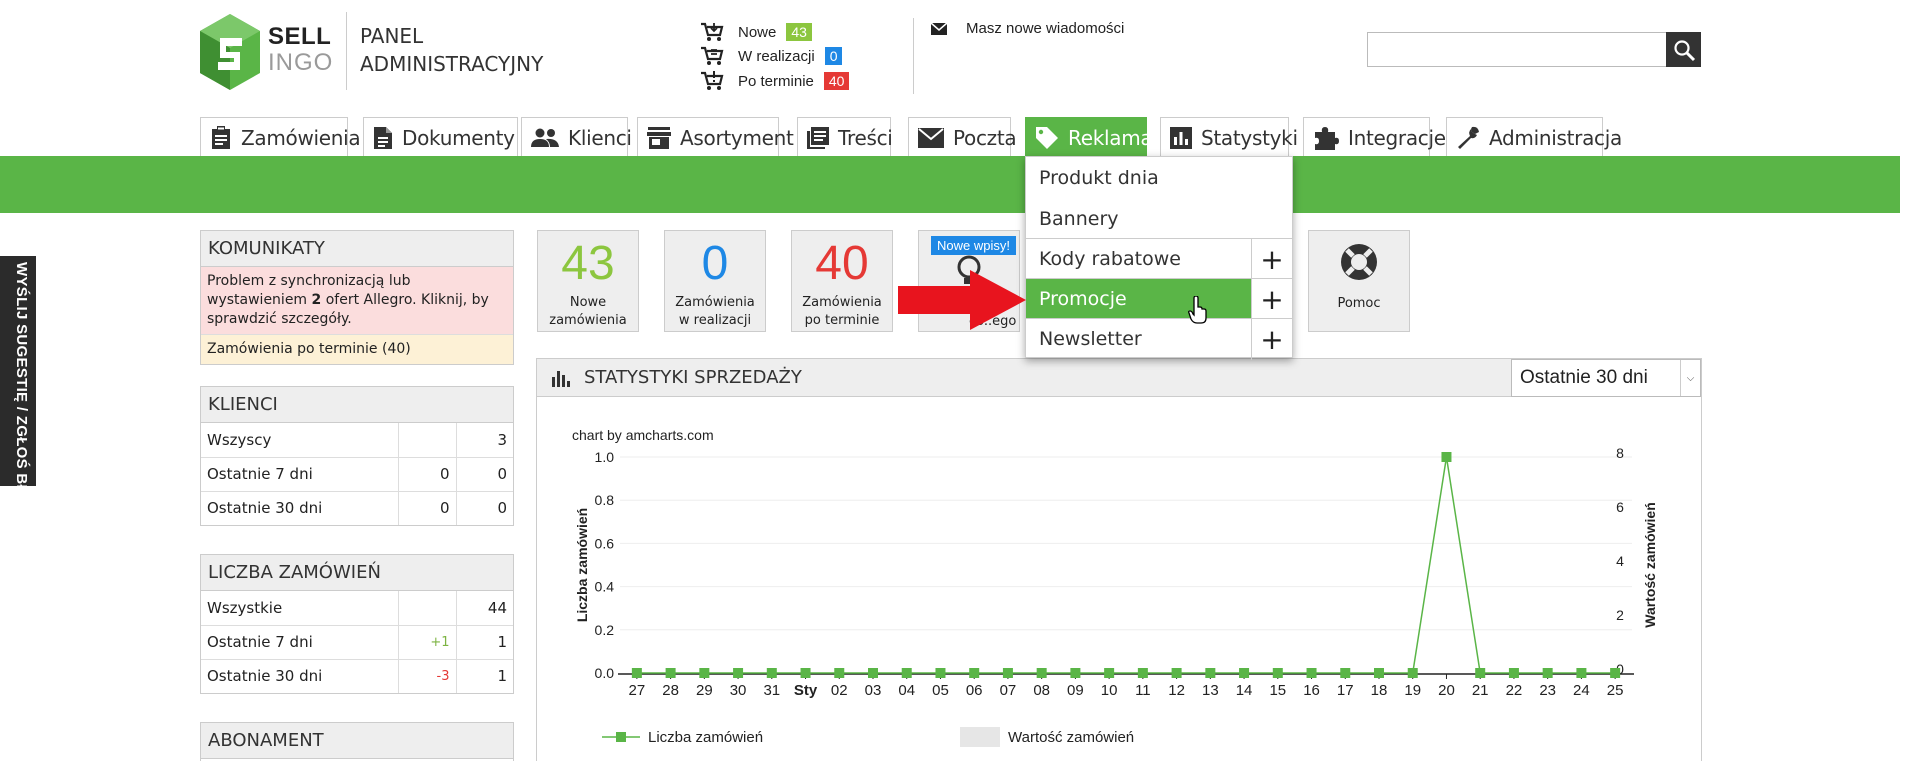  I want to click on x-tick-label: 20, so click(1446, 690).